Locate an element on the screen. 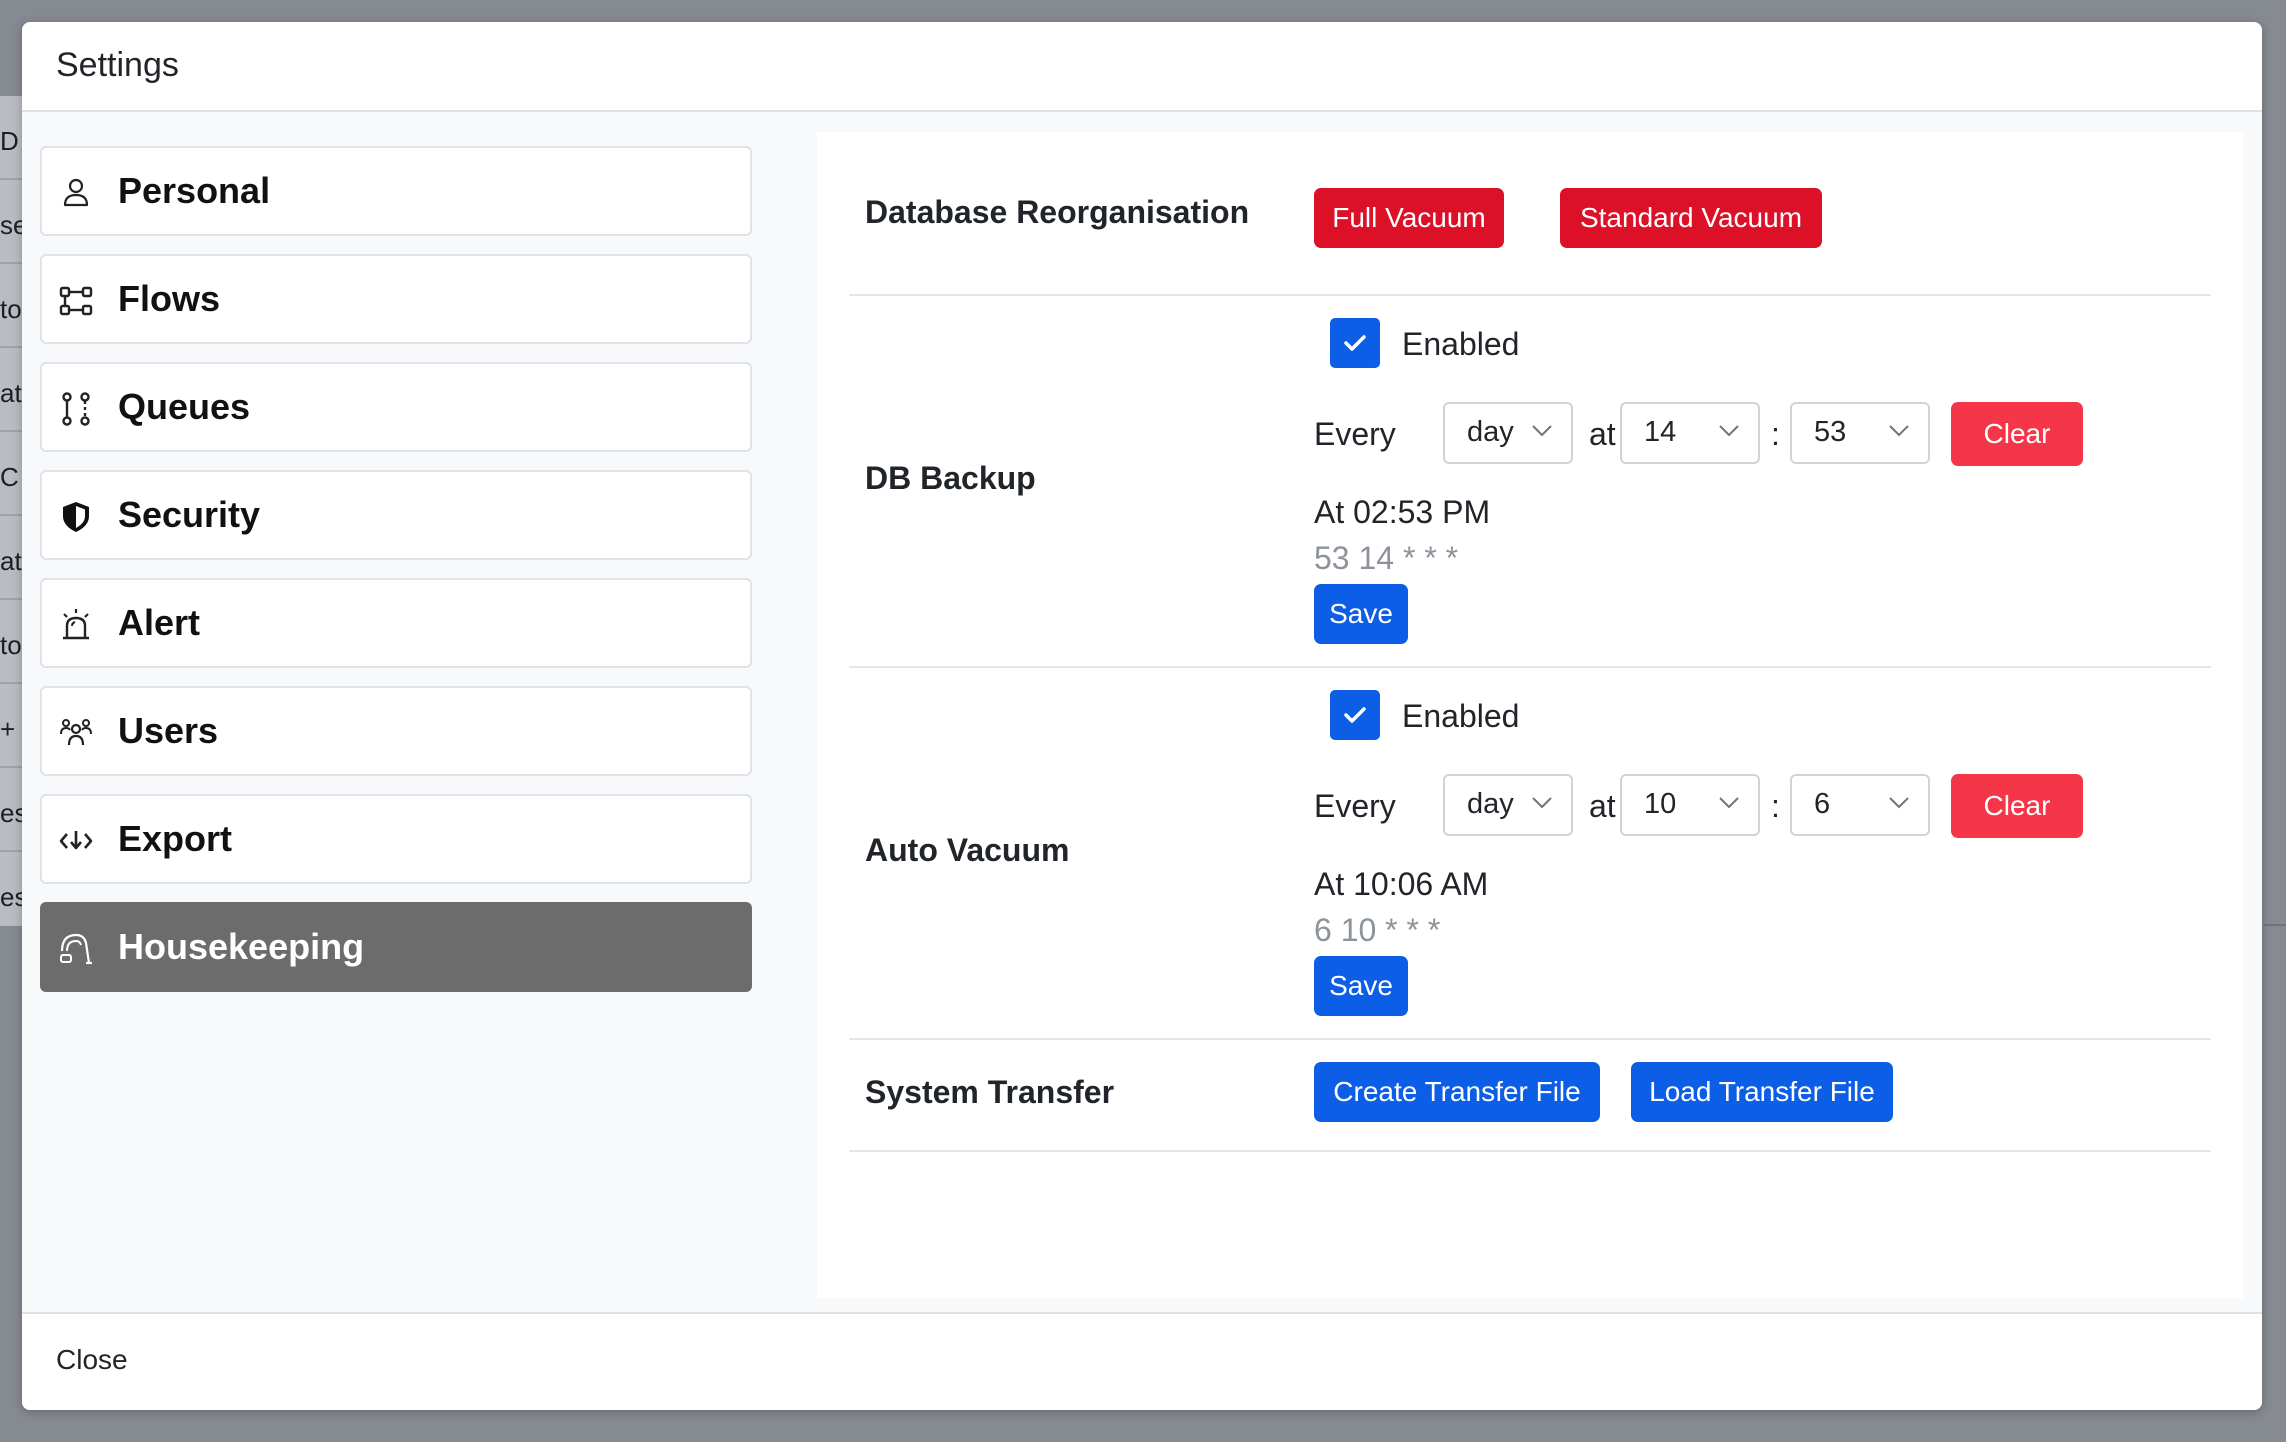 This screenshot has width=2286, height=1442. vacuum-enabled-checkbox is located at coordinates (1355, 715).